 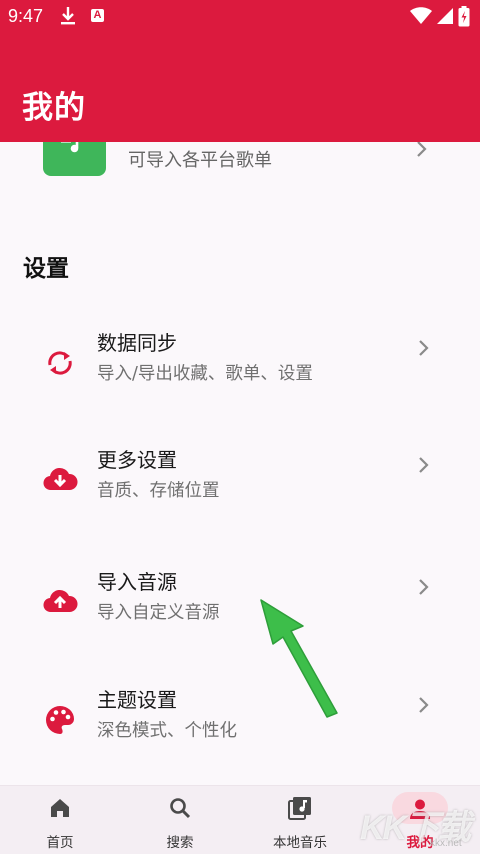 I want to click on settings-item-data-sync: 数据同步 导入/导出收藏、歌单、设置, so click(x=240, y=372).